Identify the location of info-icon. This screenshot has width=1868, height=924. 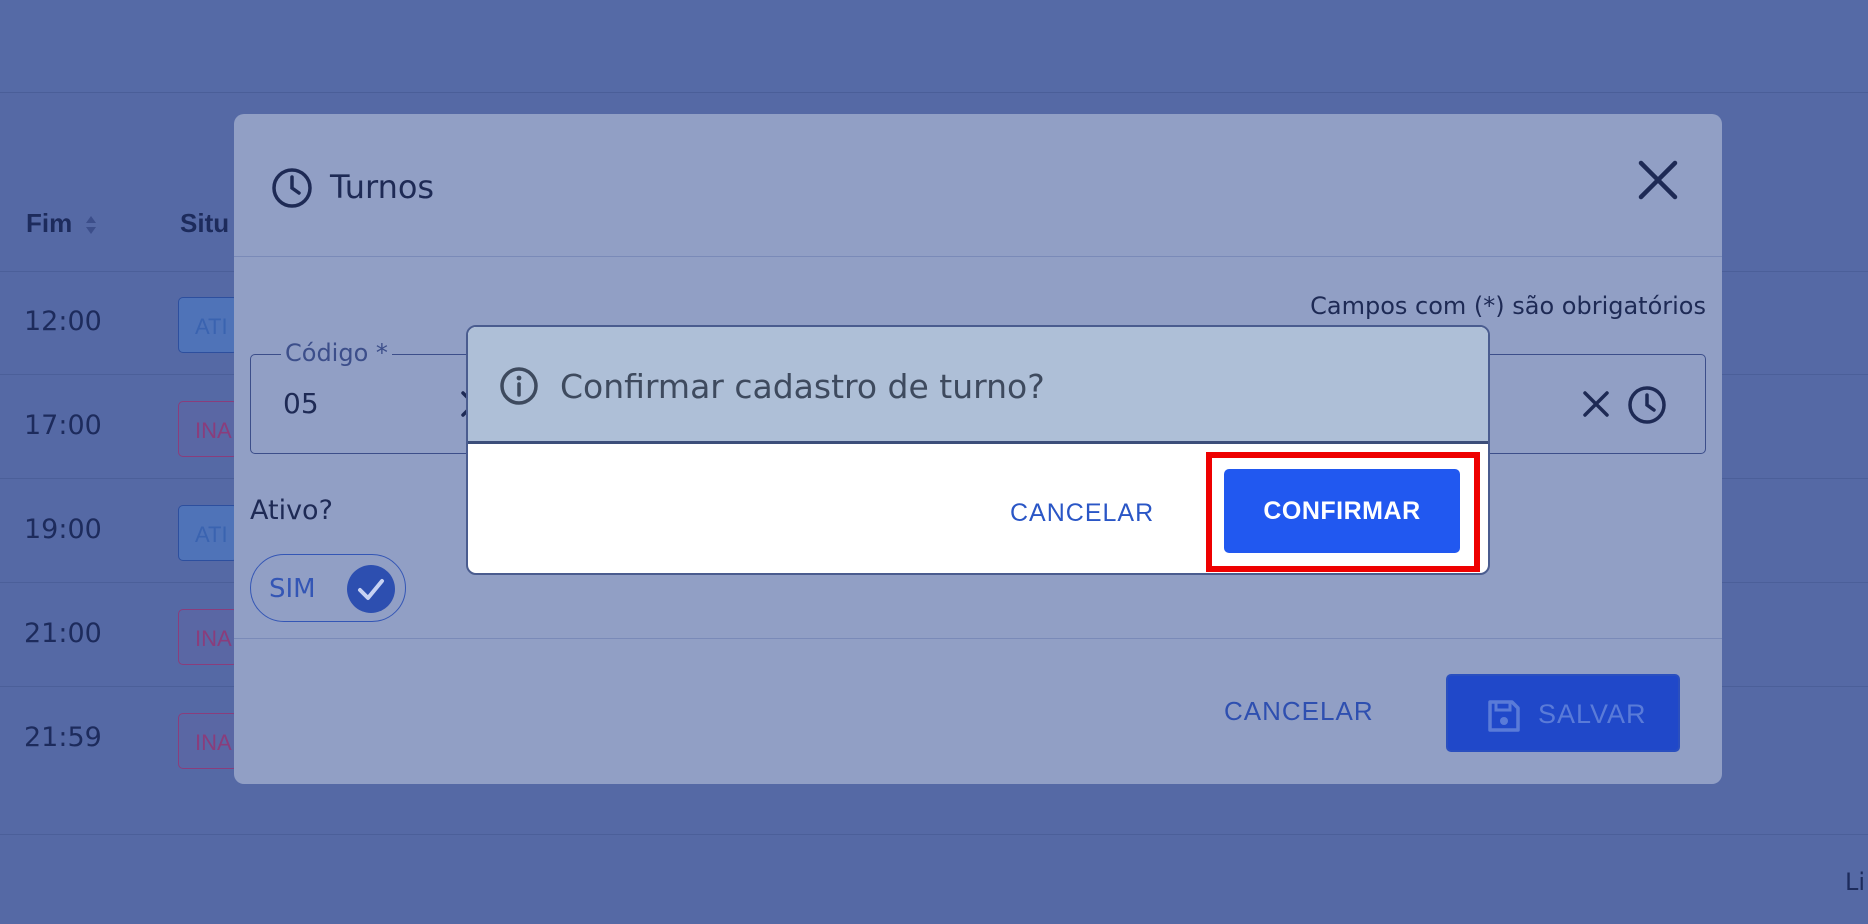
(519, 386).